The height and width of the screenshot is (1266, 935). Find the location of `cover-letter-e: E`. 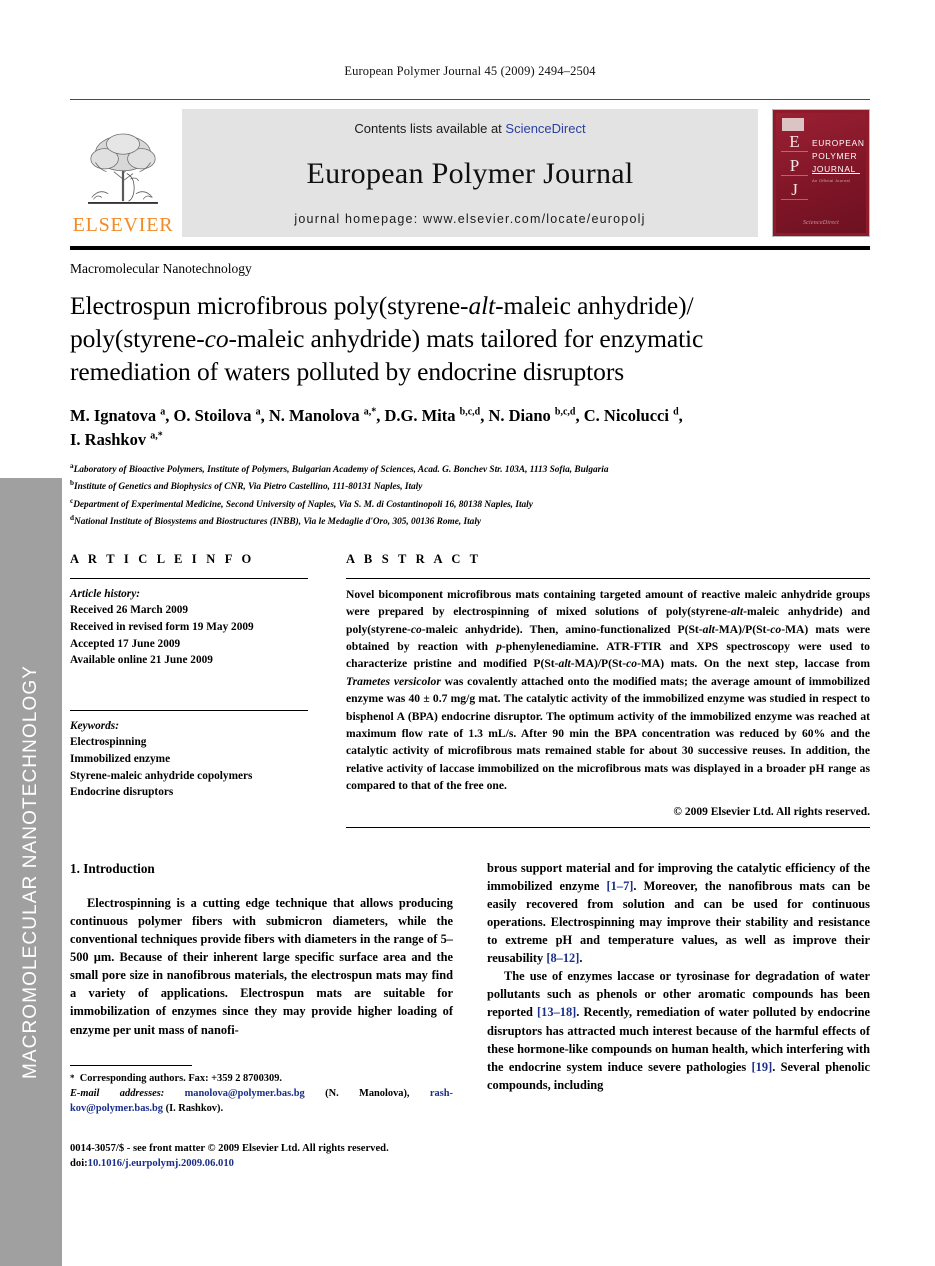

cover-letter-e: E is located at coordinates (794, 142).